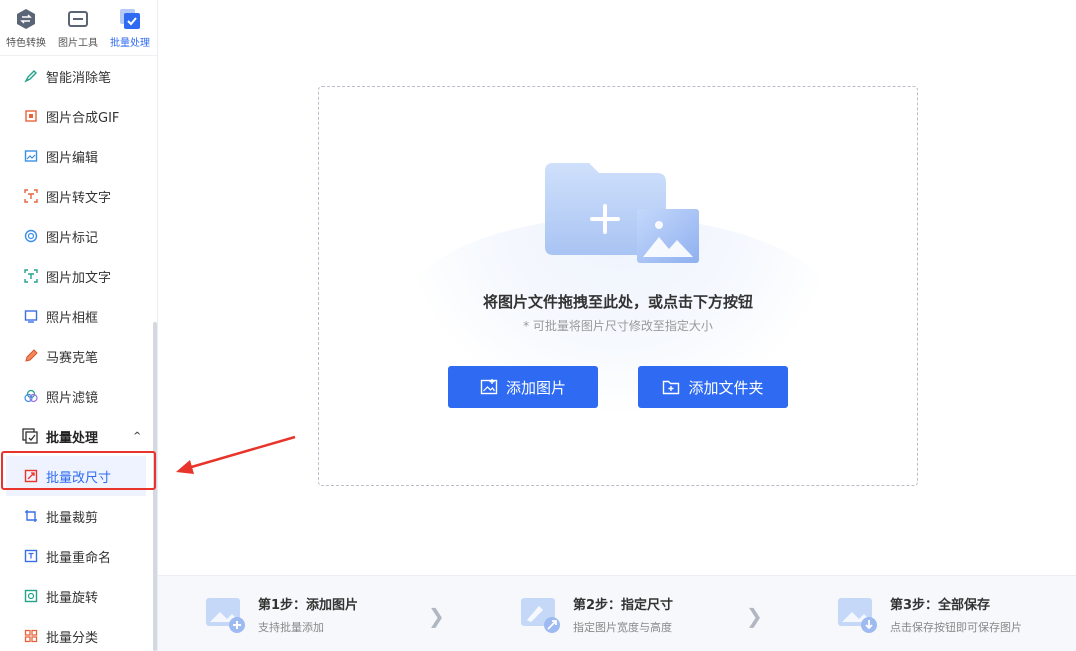 The width and height of the screenshot is (1076, 651). I want to click on sidebar-item-image-mark: 图片标记, so click(76, 236).